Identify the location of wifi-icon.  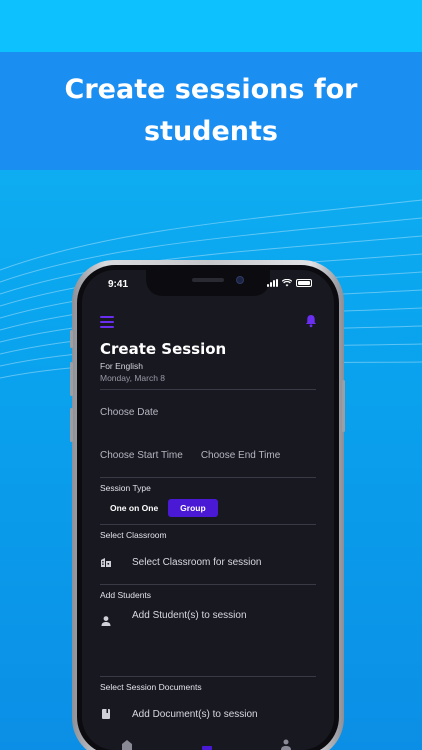
(287, 283).